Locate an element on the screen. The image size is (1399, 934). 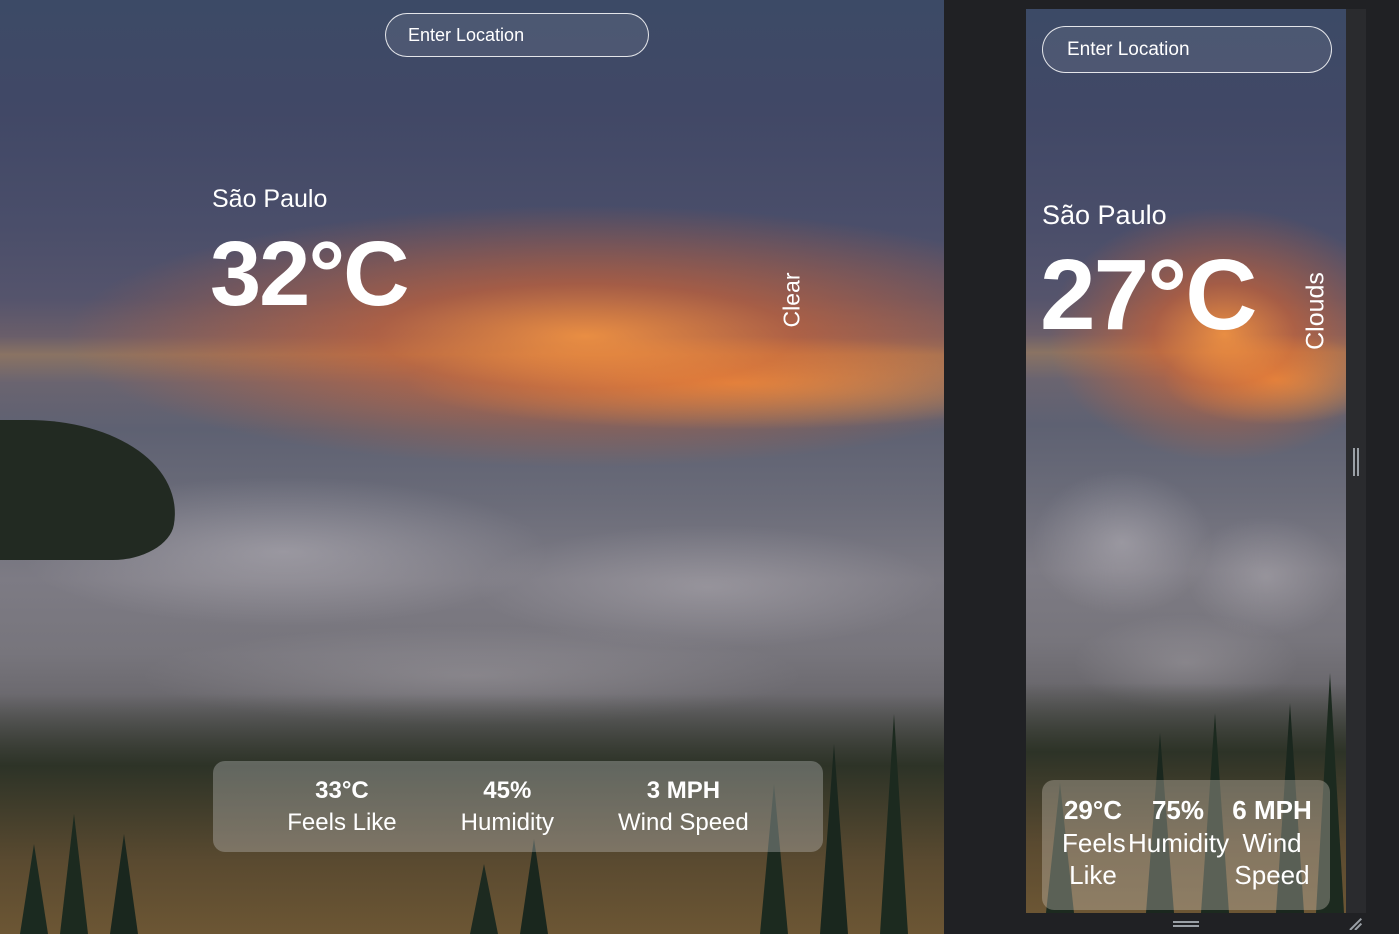
weather-condition: Clear is located at coordinates (791, 300).